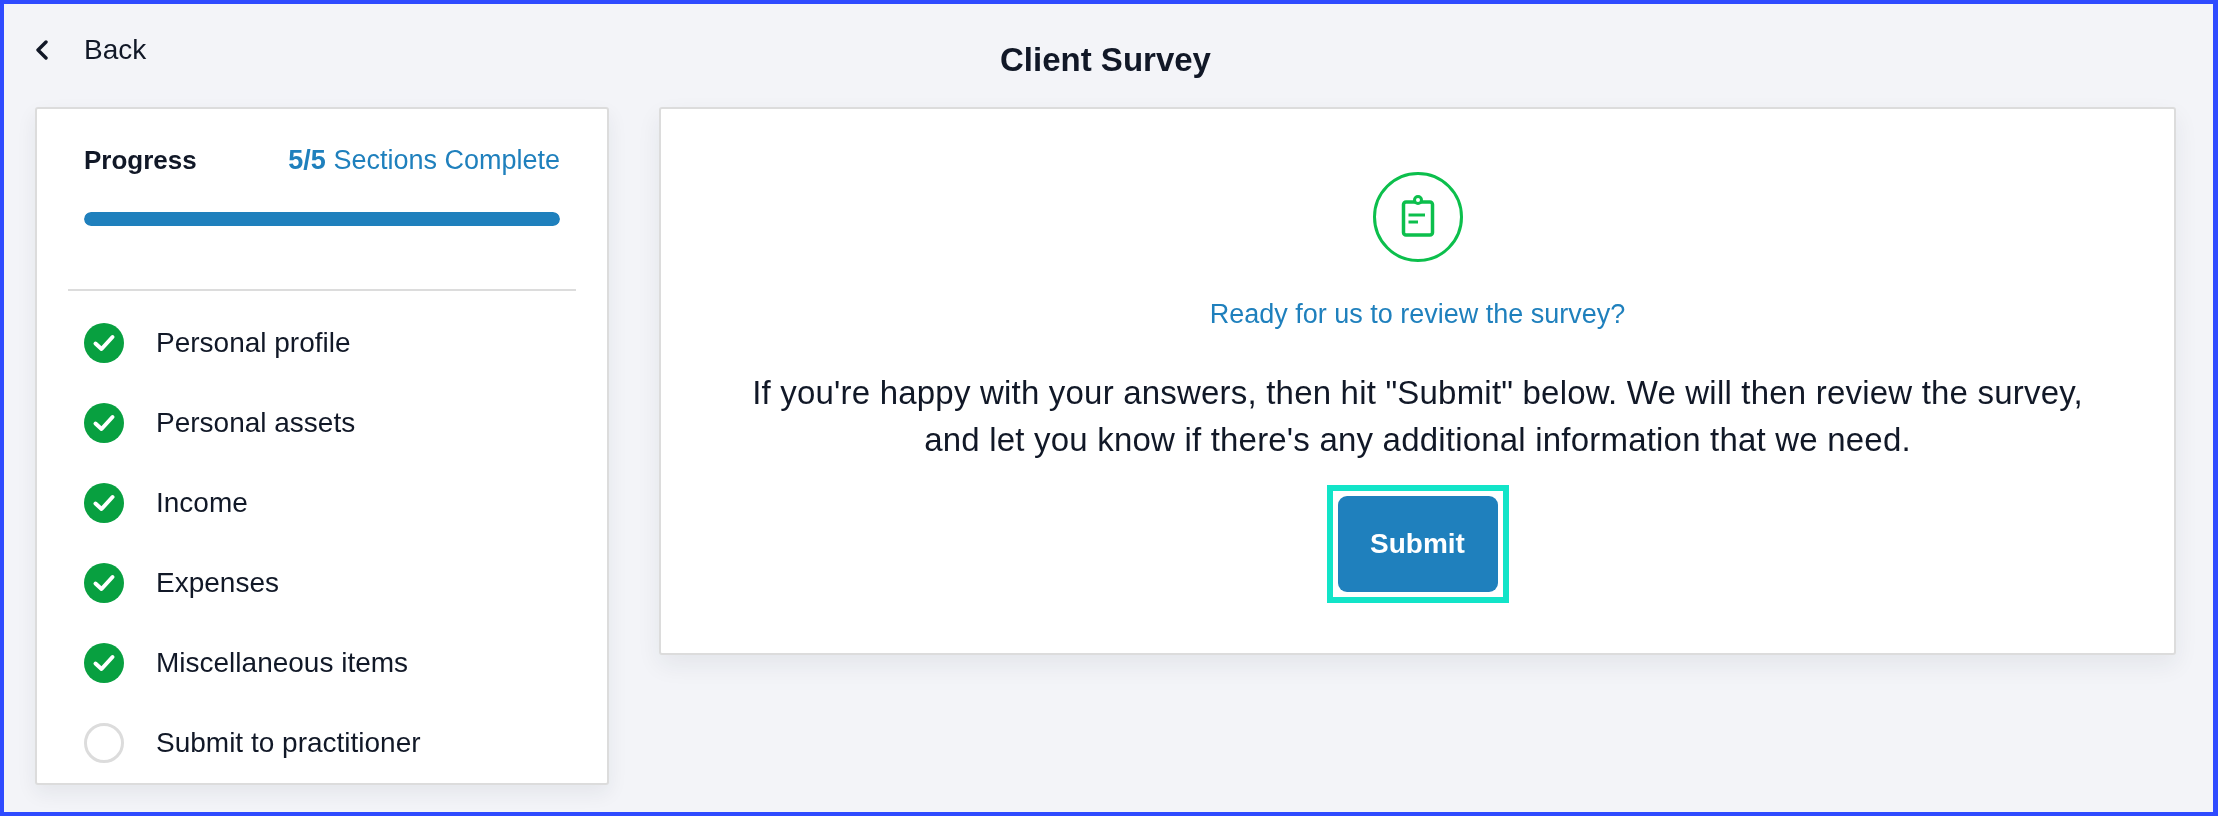 The image size is (2218, 816). What do you see at coordinates (166, 503) in the screenshot?
I see `section-item: Income` at bounding box center [166, 503].